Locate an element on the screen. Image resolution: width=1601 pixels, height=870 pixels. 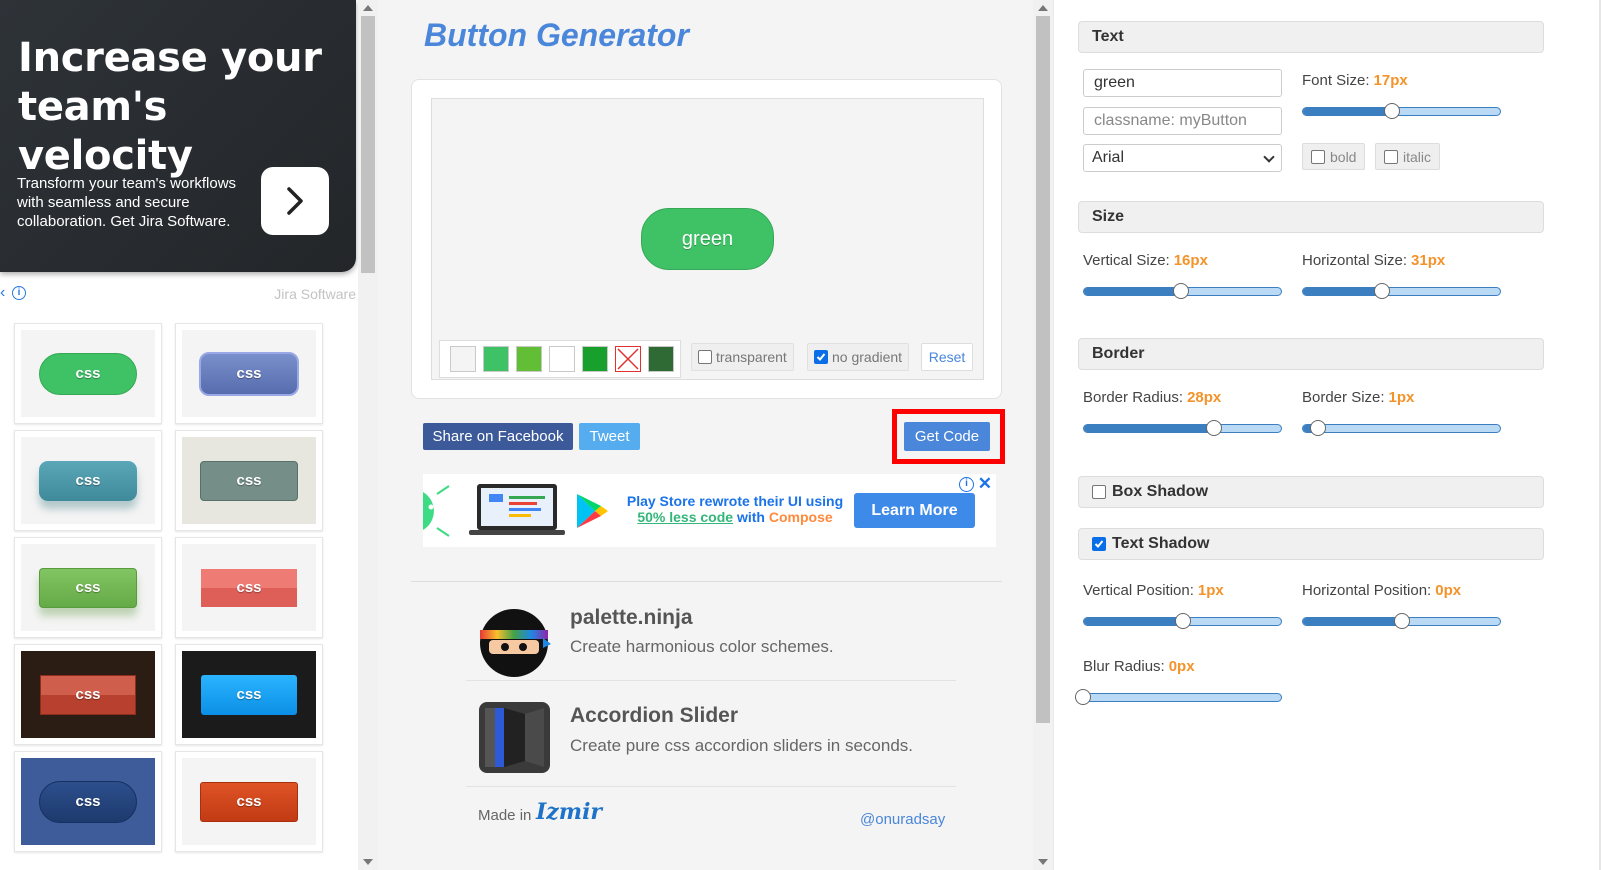
horizontal-size-slider is located at coordinates (1401, 291).